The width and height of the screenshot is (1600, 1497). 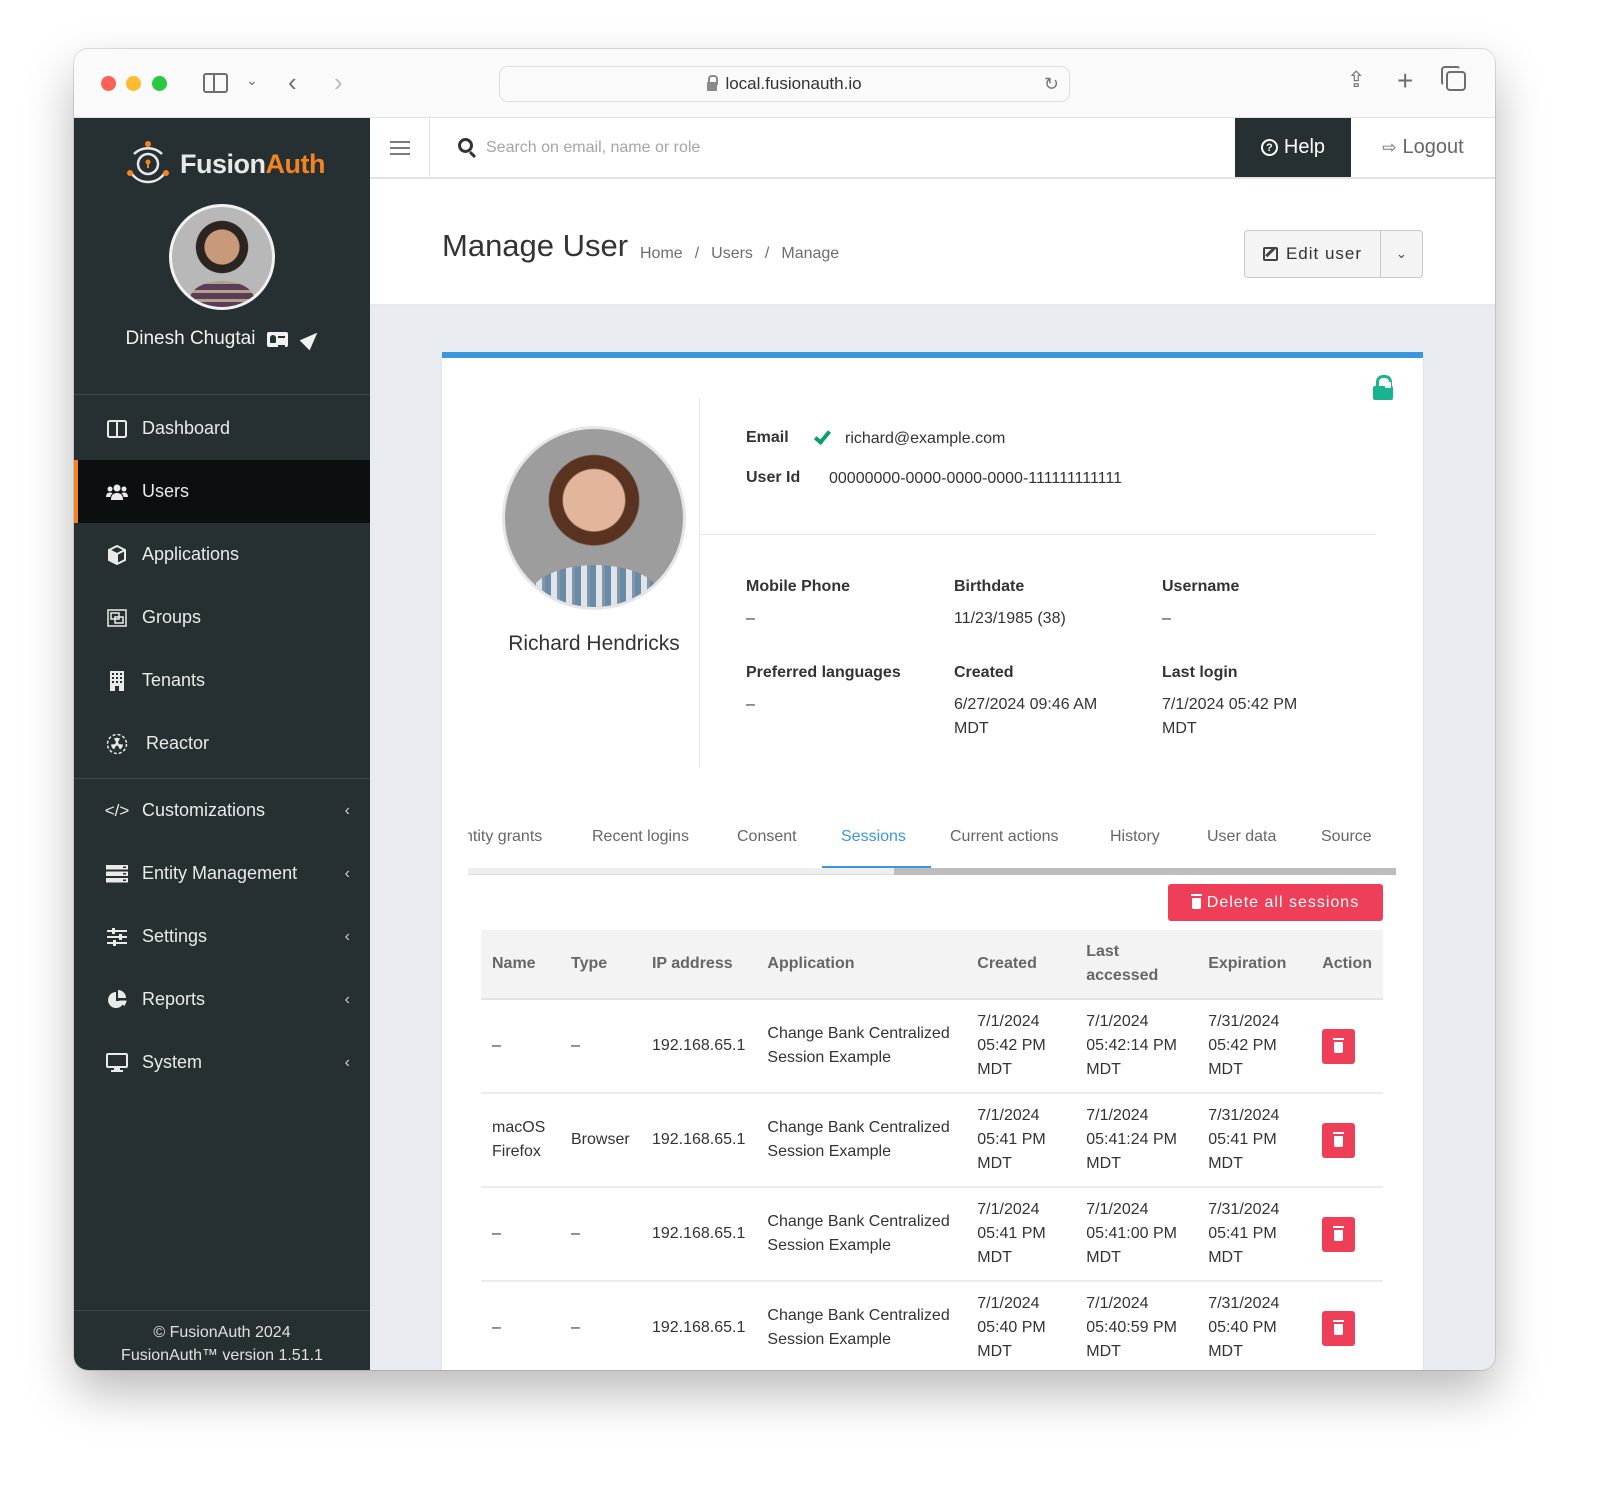 I want to click on share-icon: ⇪, so click(x=1356, y=80).